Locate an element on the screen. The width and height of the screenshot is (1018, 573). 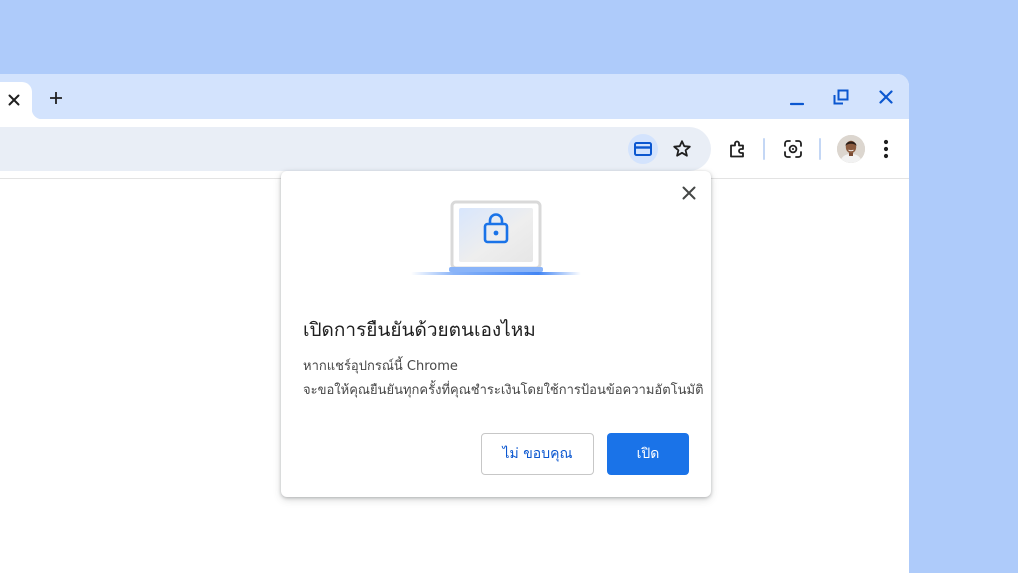
tab-strip is located at coordinates (454, 96).